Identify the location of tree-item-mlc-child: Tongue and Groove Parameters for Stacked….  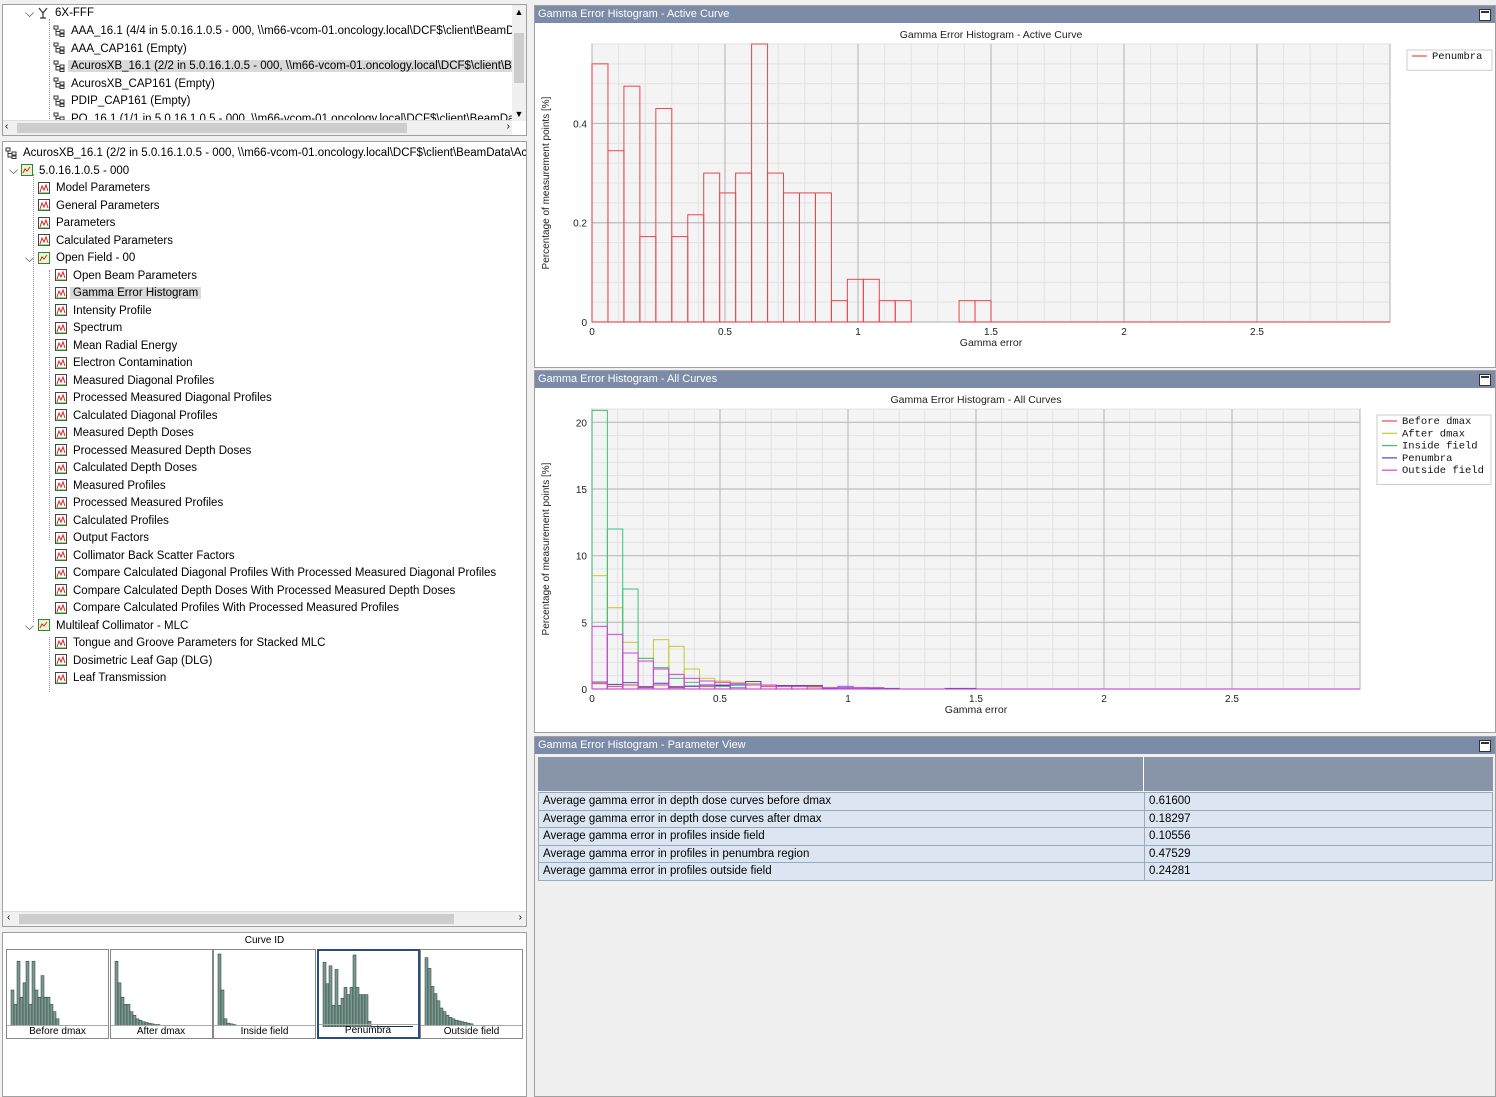
(192, 643).